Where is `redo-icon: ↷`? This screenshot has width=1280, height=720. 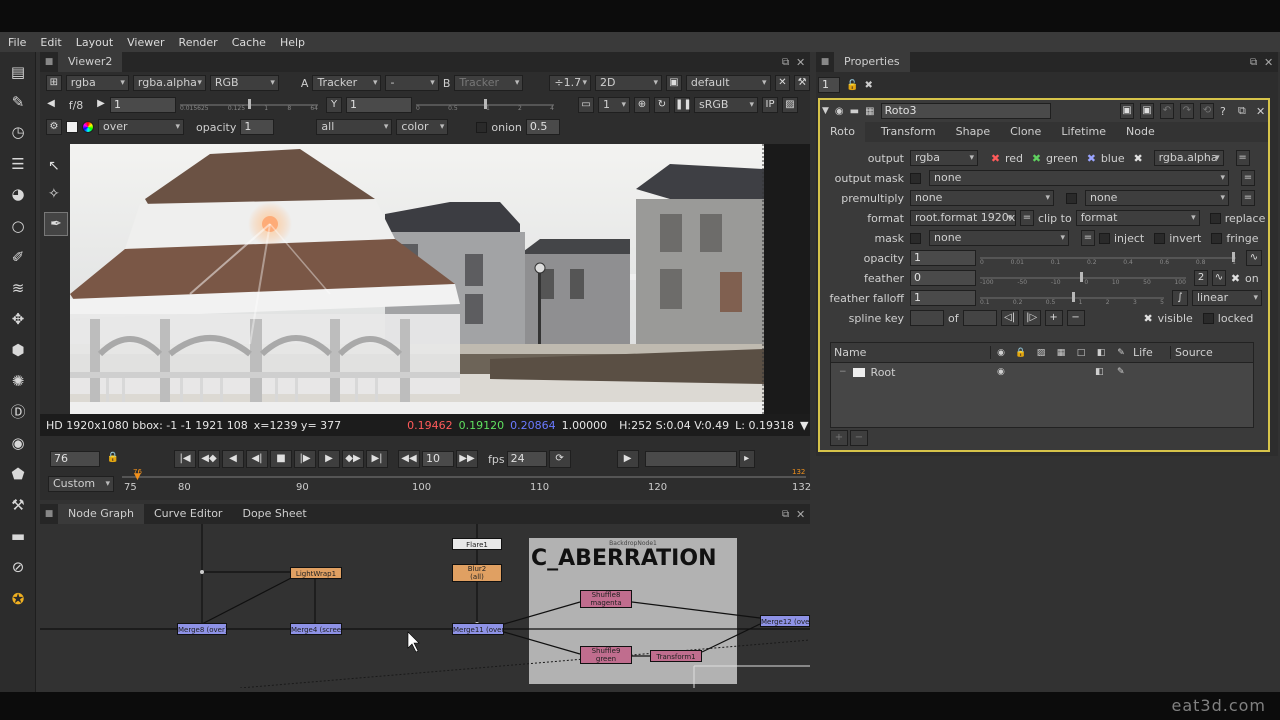
redo-icon: ↷ is located at coordinates (1187, 111).